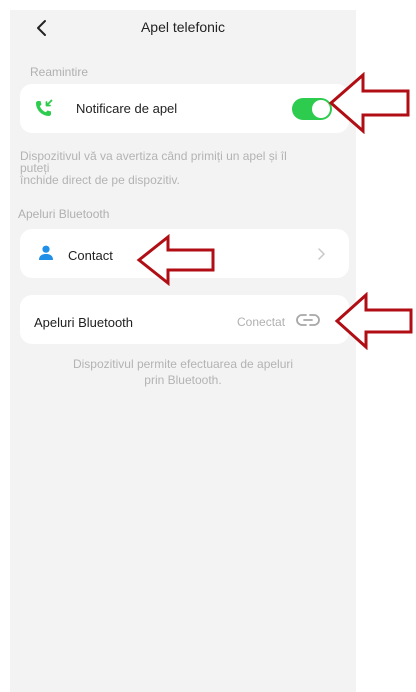 This screenshot has width=416, height=692. I want to click on chevron-right-icon, so click(321, 254).